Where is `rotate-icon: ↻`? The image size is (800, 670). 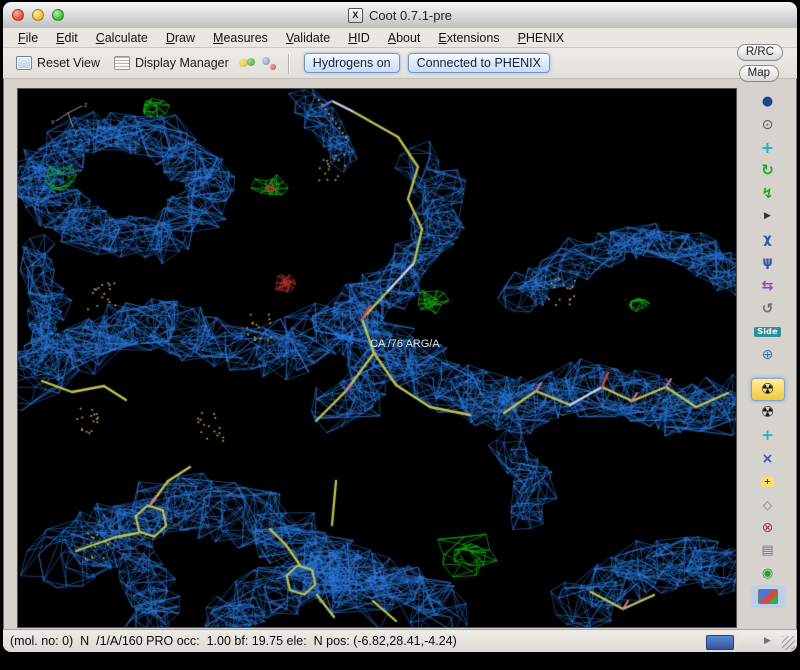
rotate-icon: ↻ is located at coordinates (768, 170).